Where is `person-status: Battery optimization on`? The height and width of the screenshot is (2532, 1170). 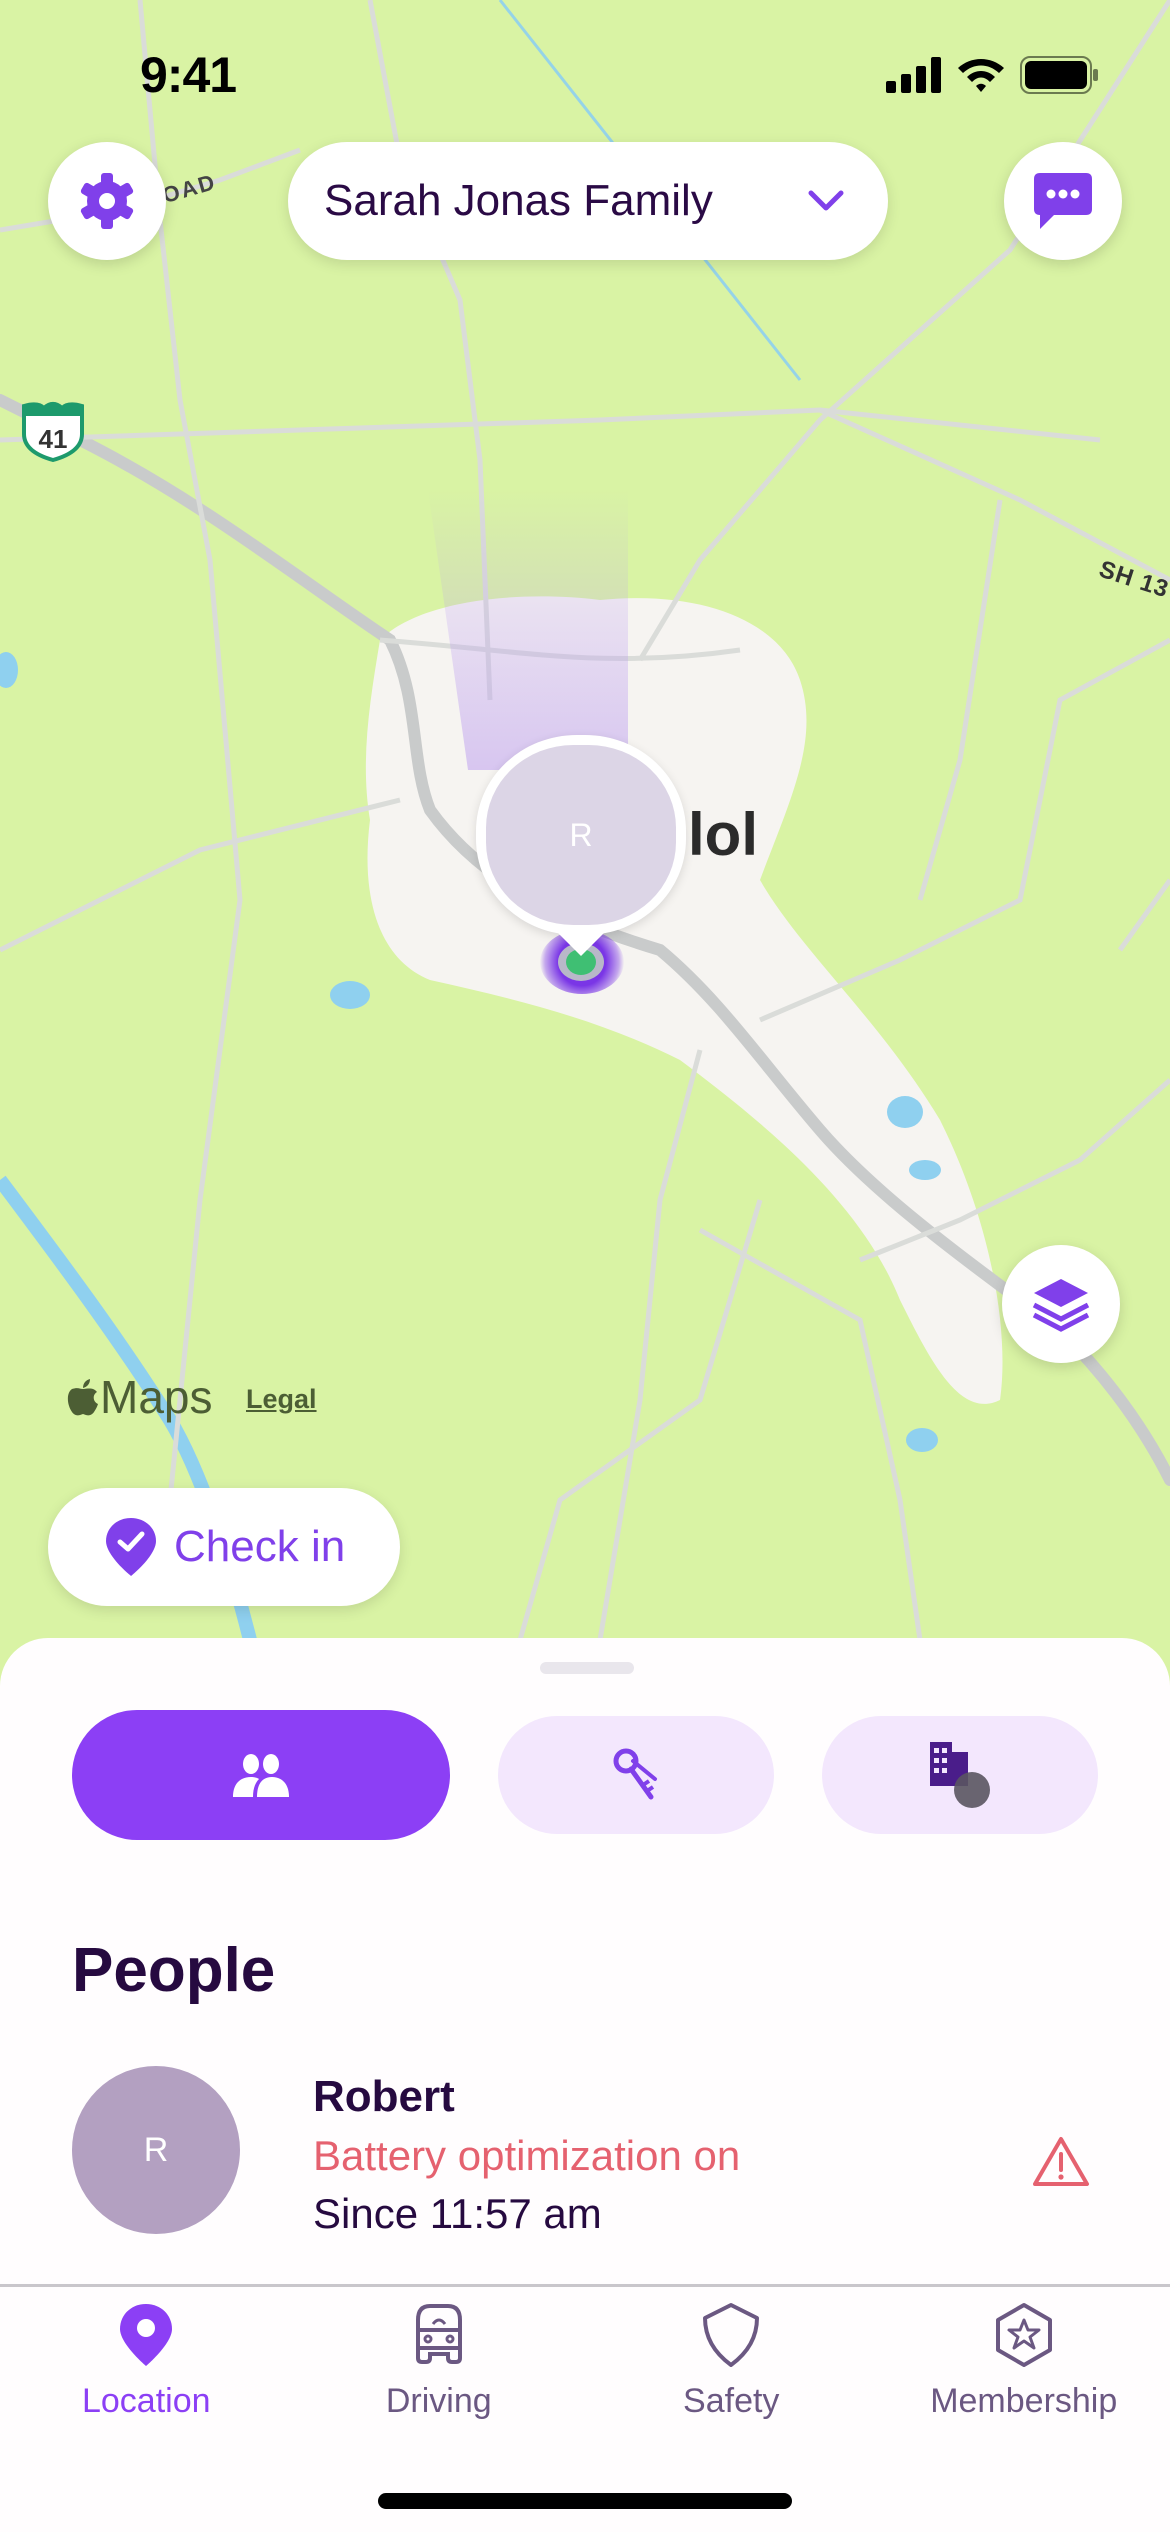 person-status: Battery optimization on is located at coordinates (527, 2155).